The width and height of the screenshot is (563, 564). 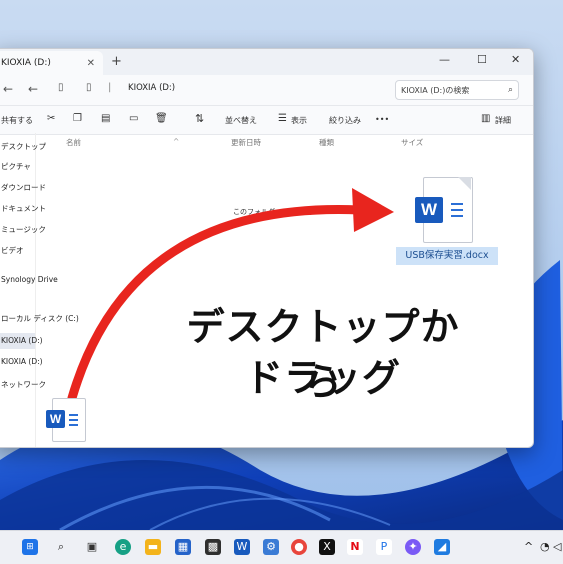 What do you see at coordinates (55, 419) in the screenshot?
I see `word-badge: W` at bounding box center [55, 419].